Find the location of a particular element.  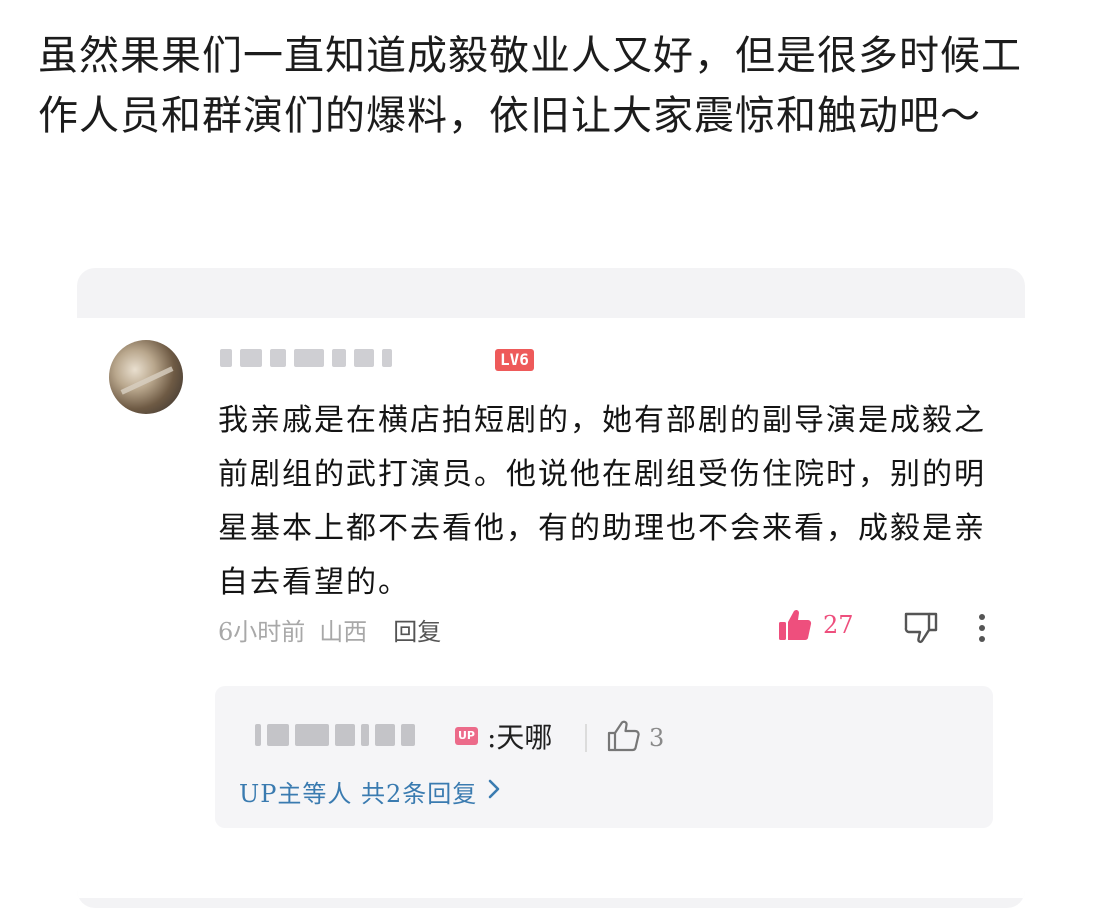

reply-username-redacted is located at coordinates (335, 735).